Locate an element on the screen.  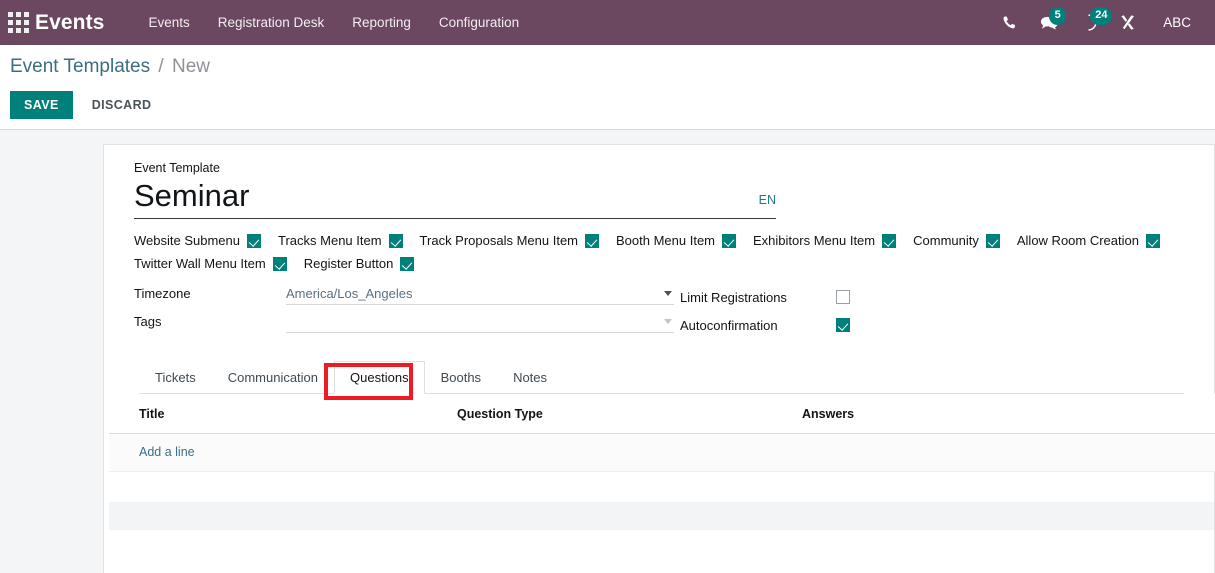
column-header-answers: Answers is located at coordinates (1008, 414).